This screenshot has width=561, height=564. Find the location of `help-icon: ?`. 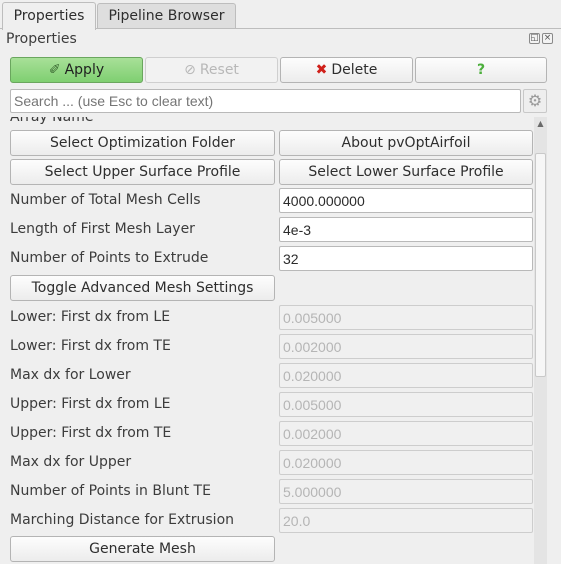

help-icon: ? is located at coordinates (481, 70).